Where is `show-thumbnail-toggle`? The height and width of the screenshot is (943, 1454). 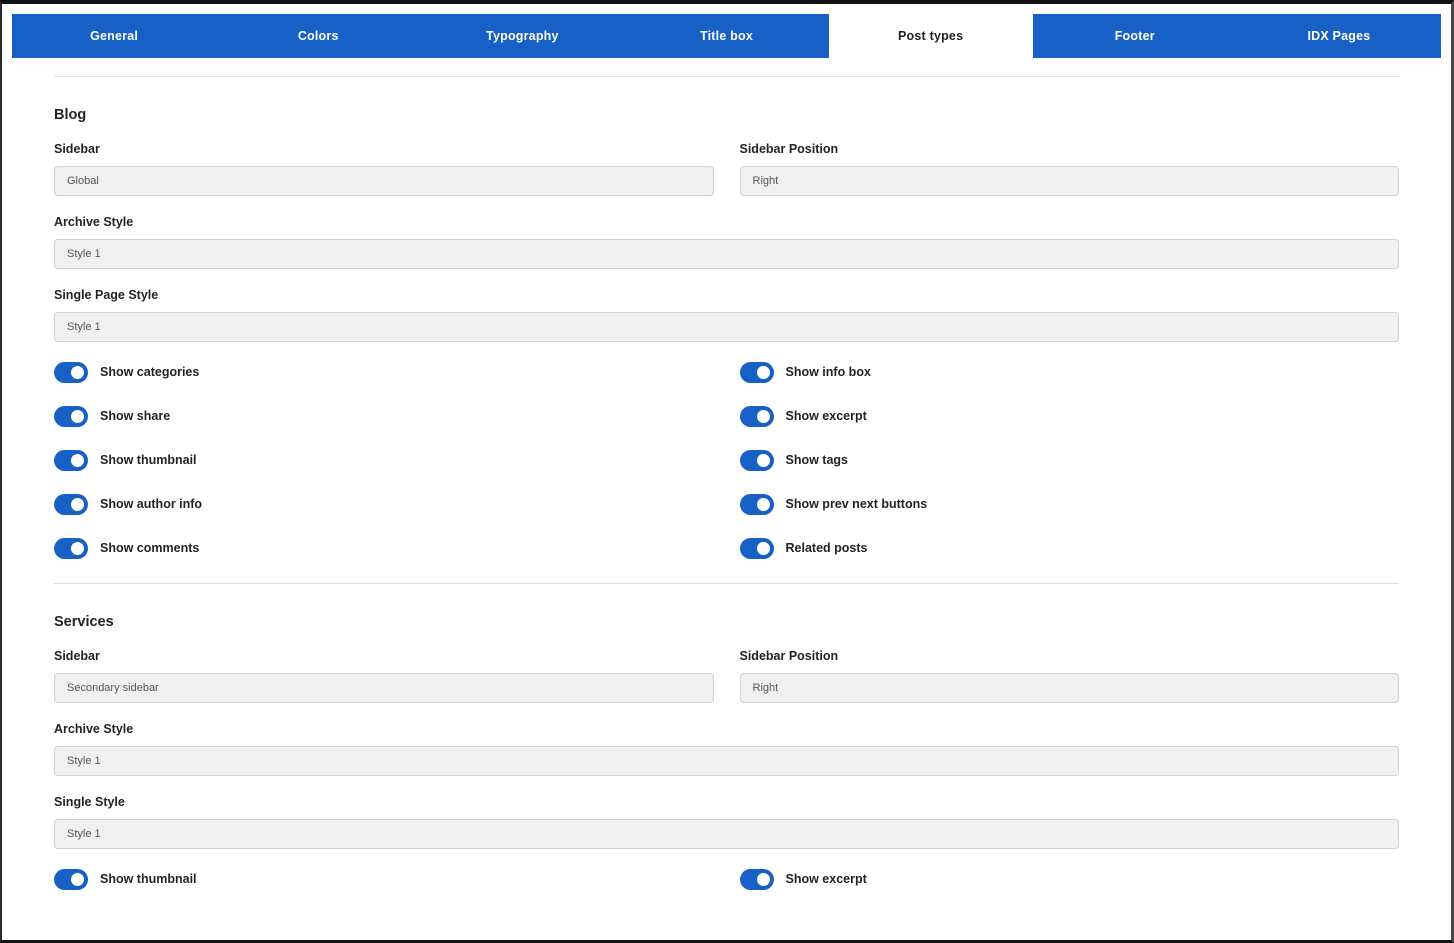
show-thumbnail-toggle is located at coordinates (71, 460).